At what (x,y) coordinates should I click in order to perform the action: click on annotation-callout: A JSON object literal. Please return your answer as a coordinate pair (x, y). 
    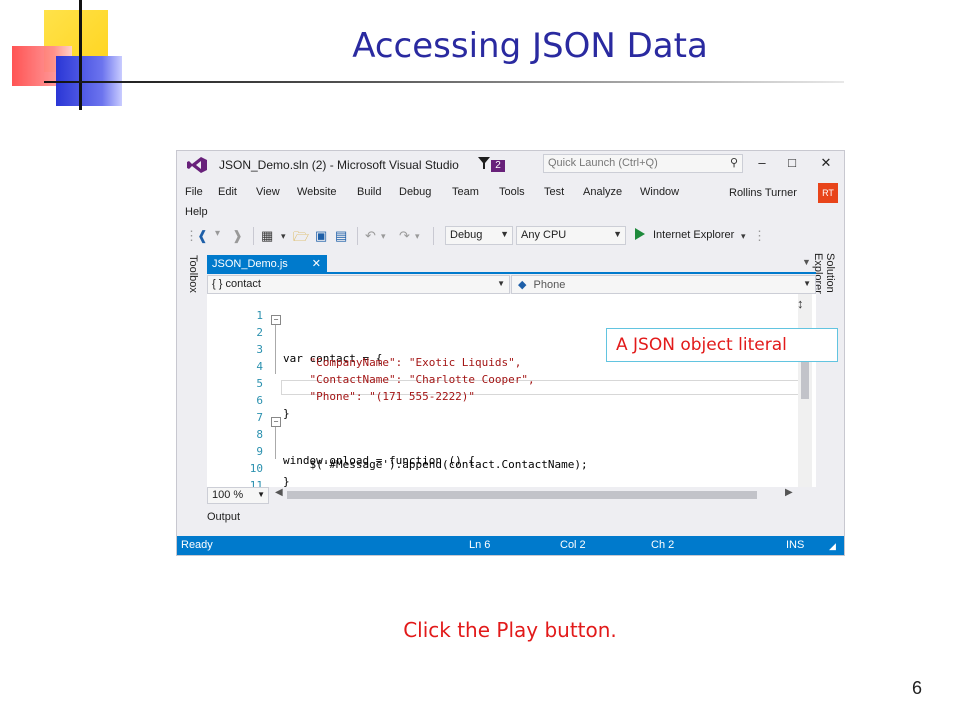
    Looking at the image, I should click on (722, 345).